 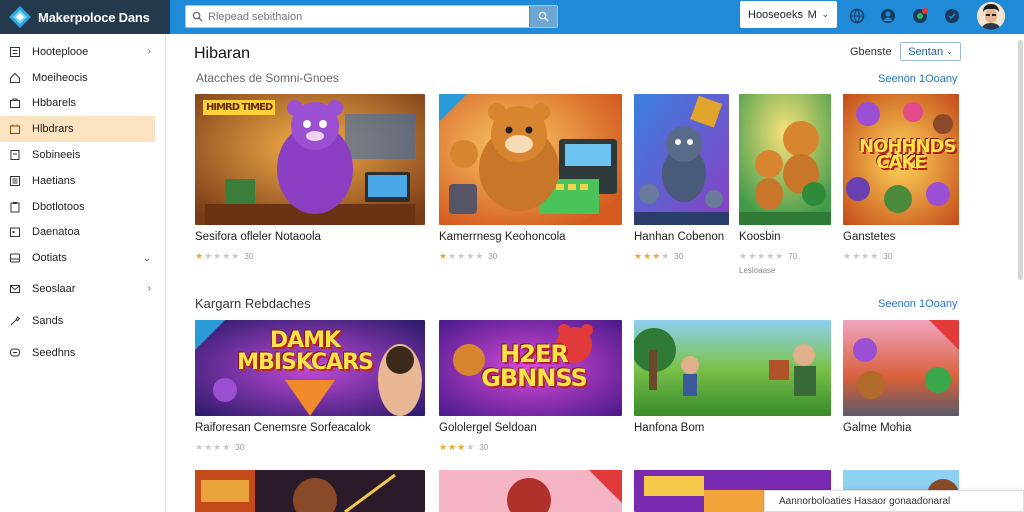 I want to click on sort-select: Sentan ⌄, so click(x=930, y=51).